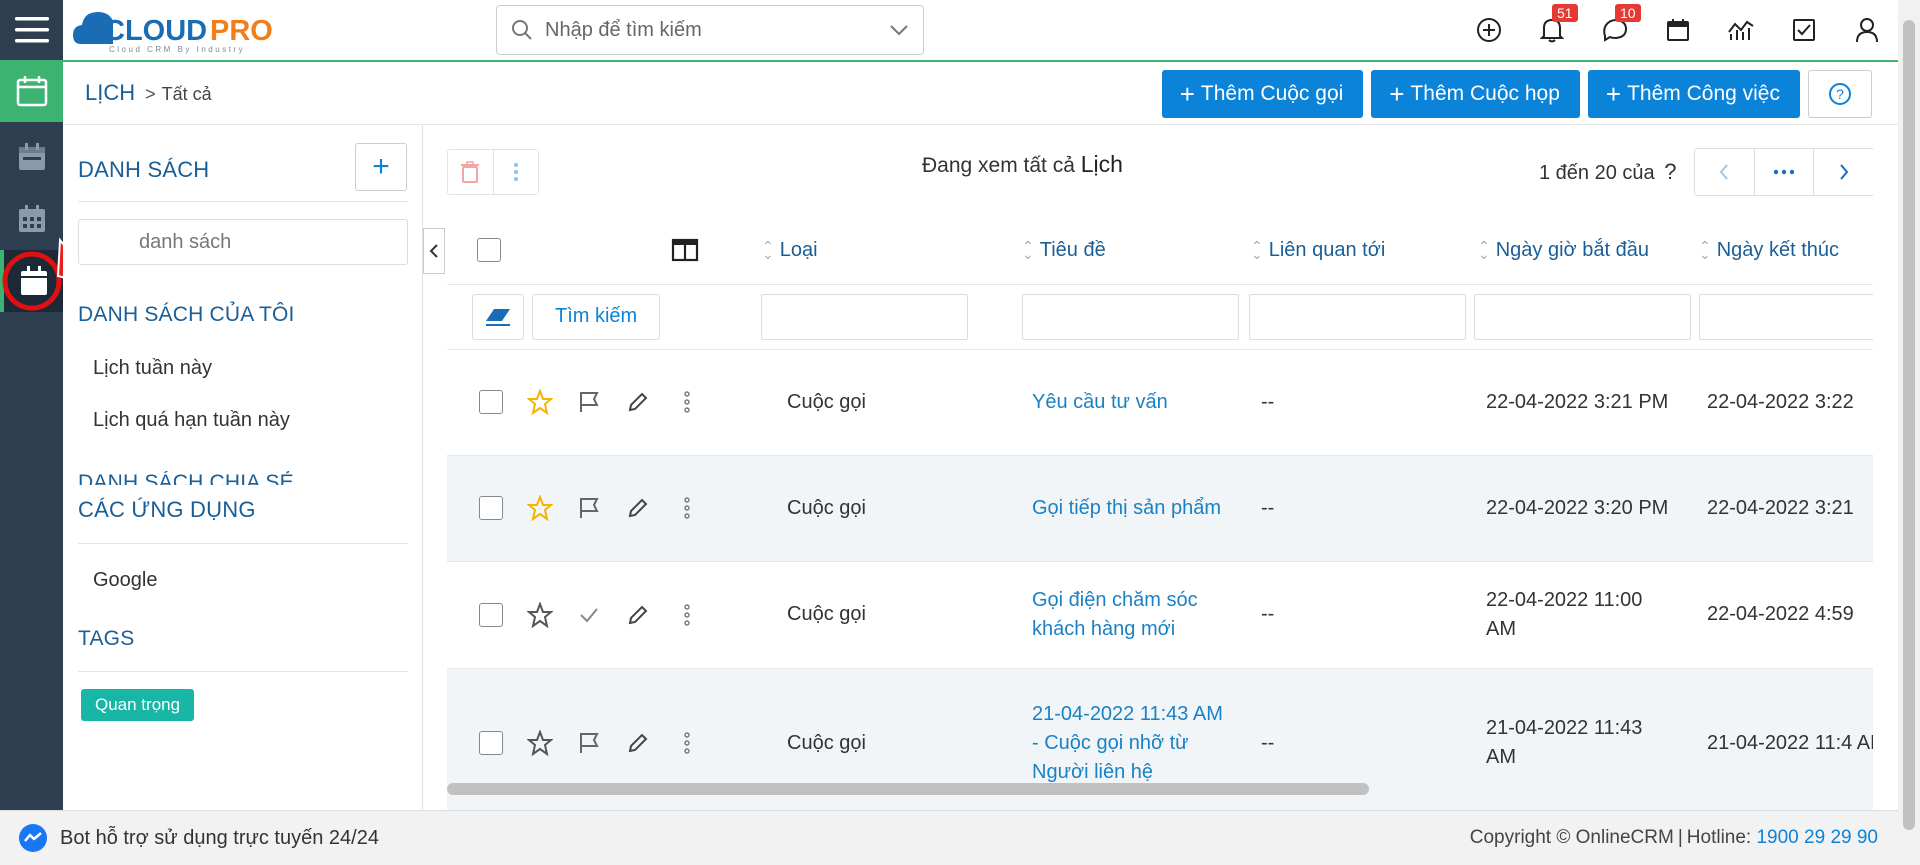 The image size is (1920, 865). I want to click on rail-calendar-list-icon, so click(31, 157).